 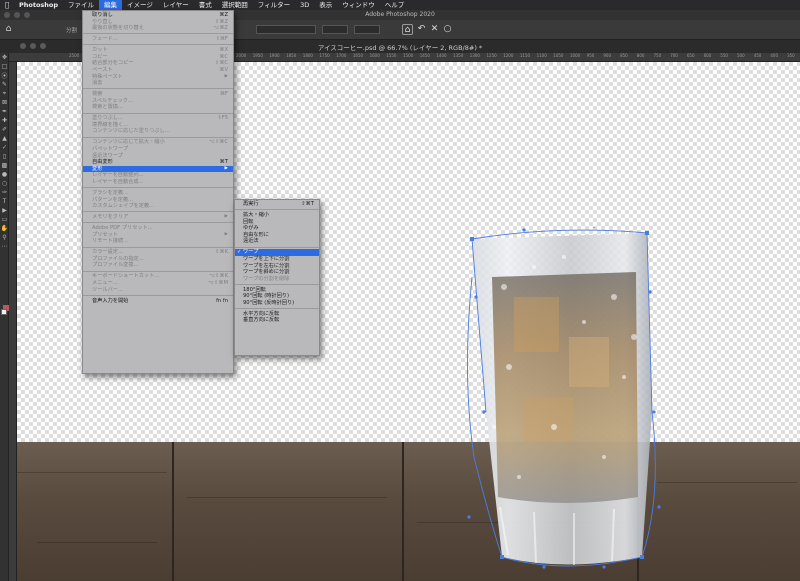 What do you see at coordinates (266, 278) in the screenshot?
I see `transform-menu-item-label: ワープの分割を削除` at bounding box center [266, 278].